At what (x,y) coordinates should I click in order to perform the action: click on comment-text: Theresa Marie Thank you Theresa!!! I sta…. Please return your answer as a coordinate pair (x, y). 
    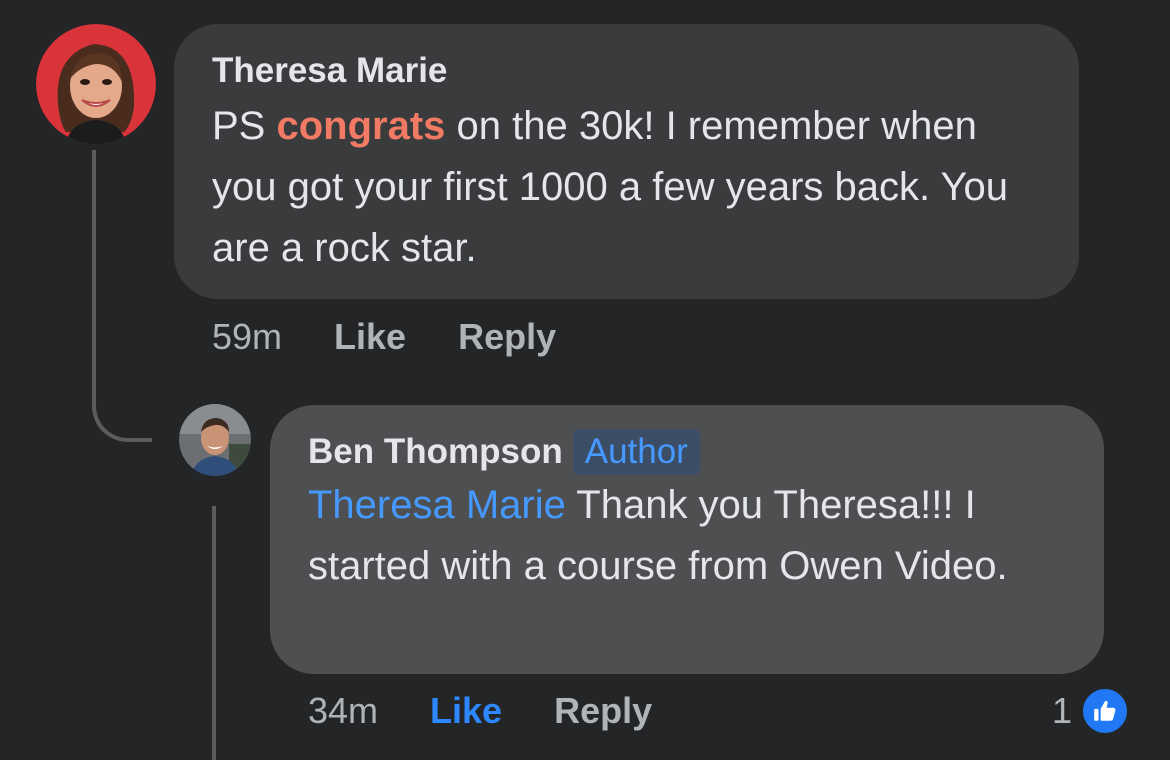
    Looking at the image, I should click on (687, 536).